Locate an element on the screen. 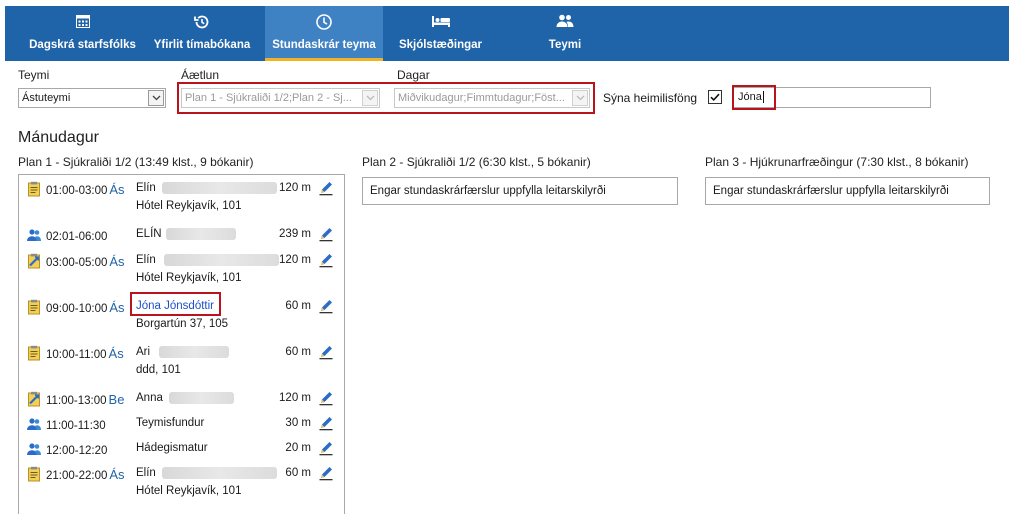 The image size is (1015, 514). team-select-value: Ástuteymi is located at coordinates (46, 98).